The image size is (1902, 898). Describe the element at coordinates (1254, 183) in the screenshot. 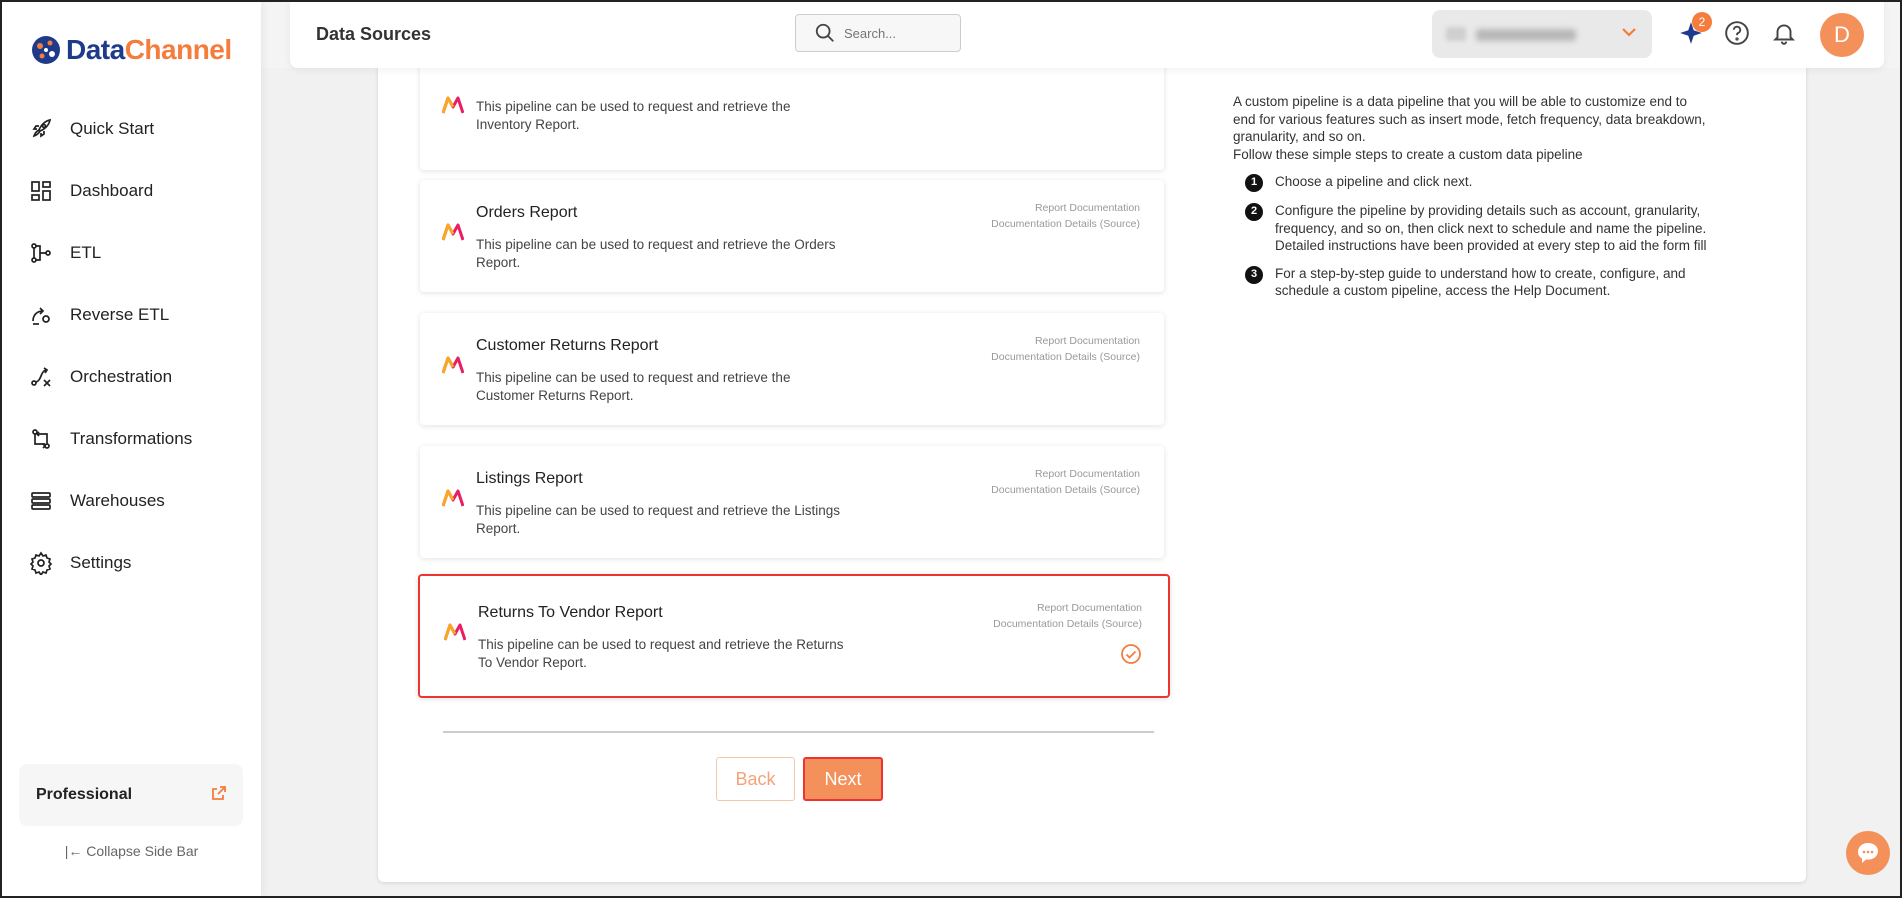

I see `step-number: 1` at that location.